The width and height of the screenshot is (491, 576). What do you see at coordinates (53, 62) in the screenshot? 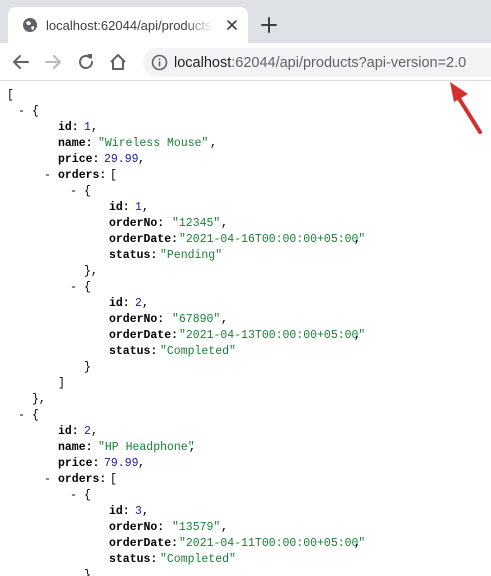
I see `forward-arrow-icon` at bounding box center [53, 62].